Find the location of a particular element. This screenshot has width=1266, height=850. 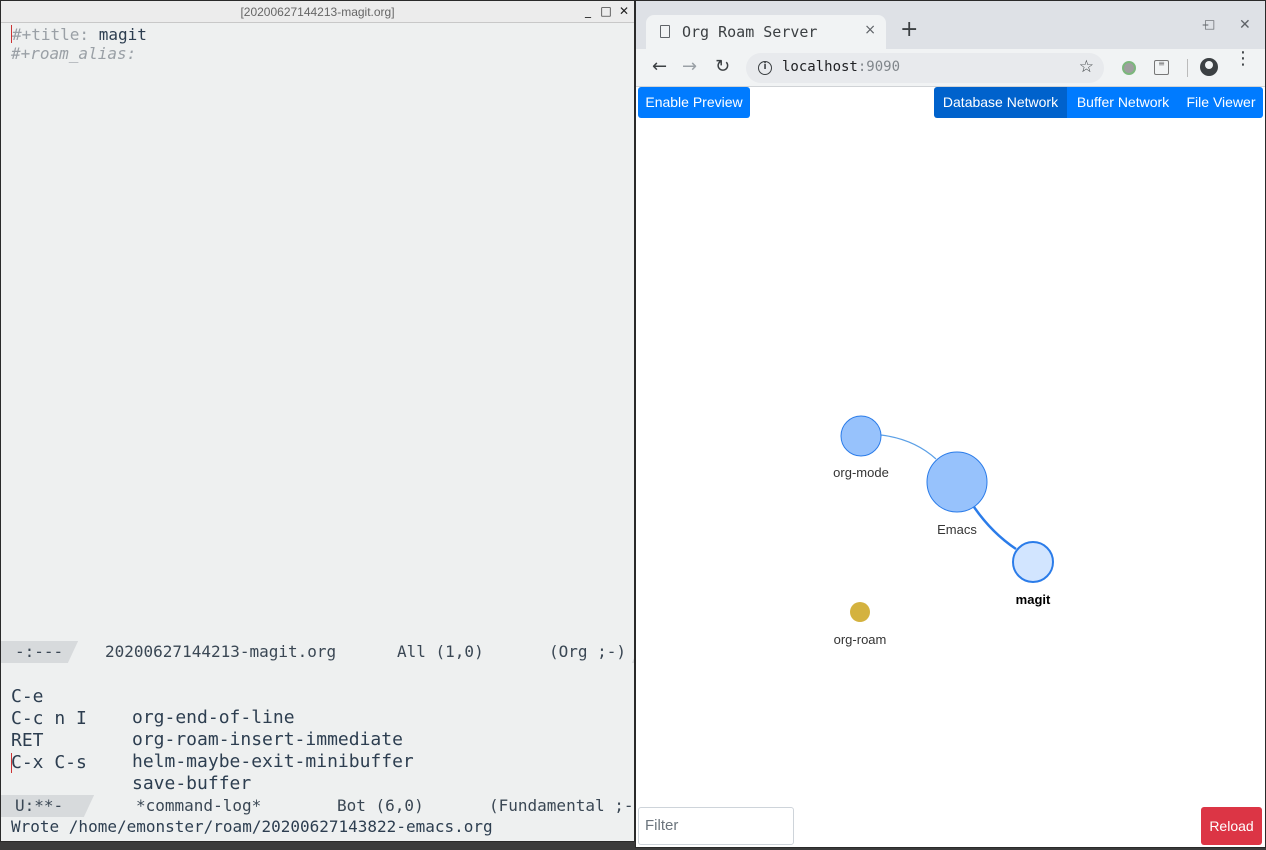

window-maximize-icon: □ is located at coordinates (1209, 24).